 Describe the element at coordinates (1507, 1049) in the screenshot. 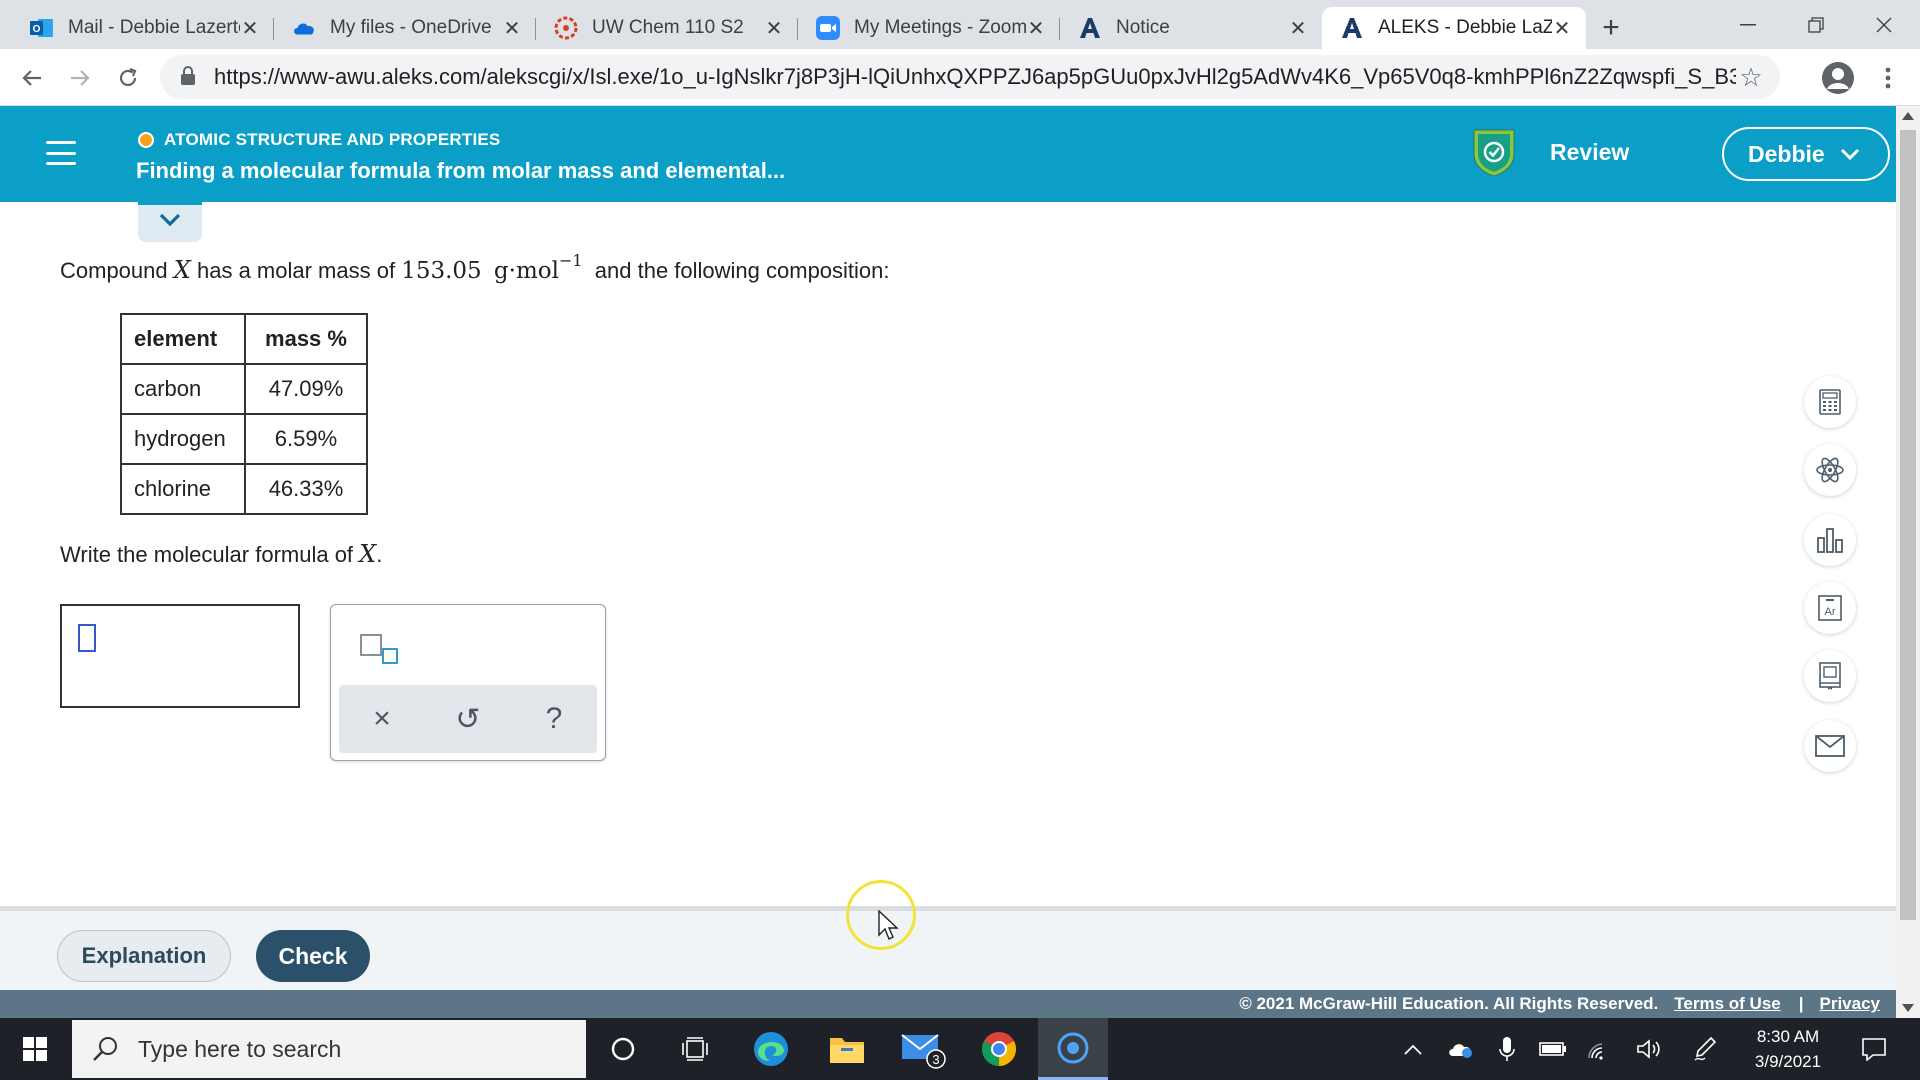

I see `microphone-icon` at that location.